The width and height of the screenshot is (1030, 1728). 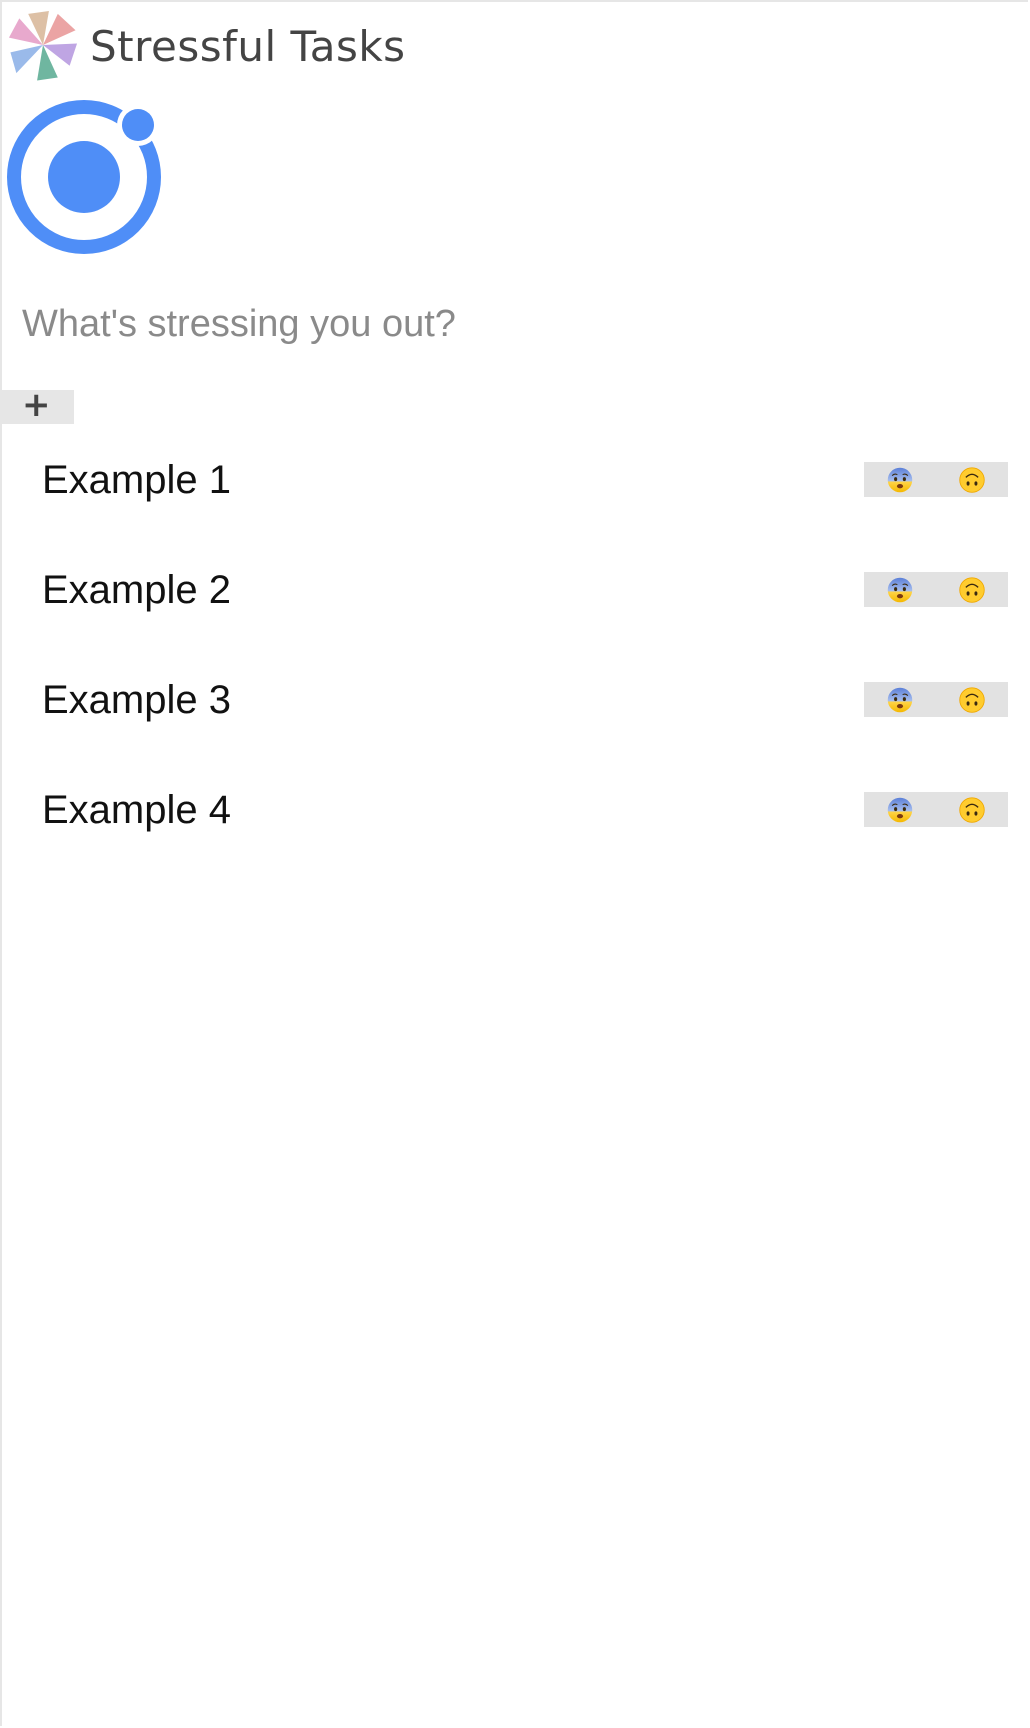 I want to click on ionic-logo-icon, so click(x=84, y=177).